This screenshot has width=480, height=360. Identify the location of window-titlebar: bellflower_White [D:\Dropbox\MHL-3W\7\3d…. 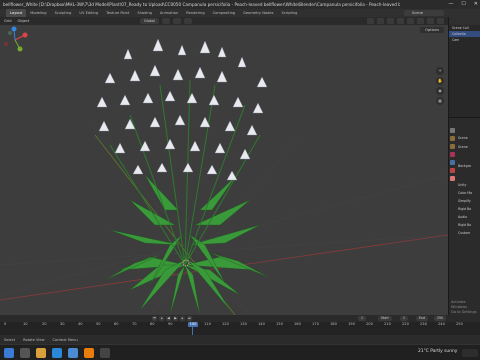
(240, 4).